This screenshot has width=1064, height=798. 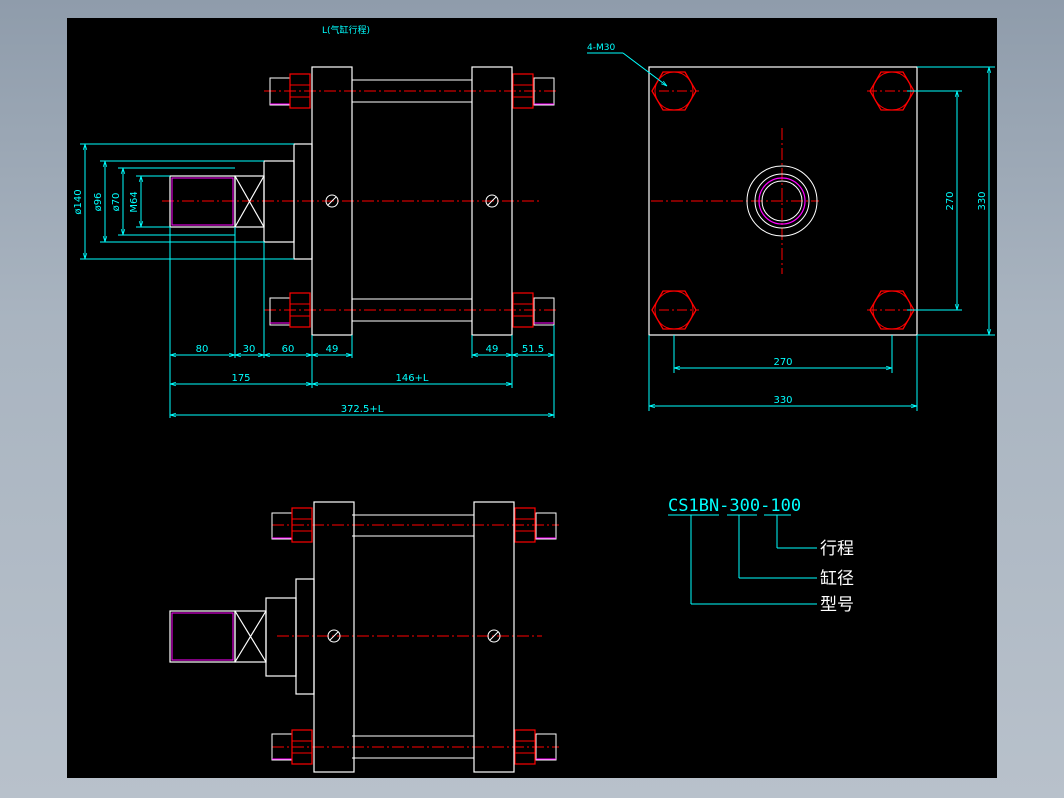 What do you see at coordinates (362, 409) in the screenshot?
I see `dim-372-5-l: 372.5+L` at bounding box center [362, 409].